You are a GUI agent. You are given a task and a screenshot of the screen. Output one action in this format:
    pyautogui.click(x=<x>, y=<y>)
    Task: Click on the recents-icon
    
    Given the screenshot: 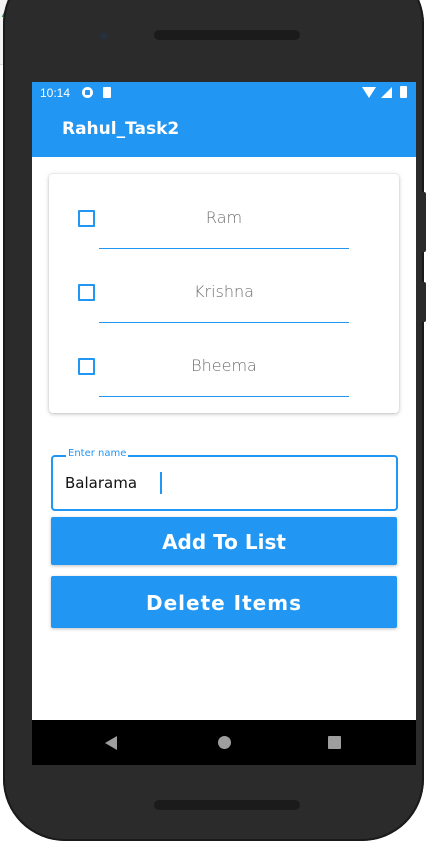 What is the action you would take?
    pyautogui.click(x=334, y=742)
    